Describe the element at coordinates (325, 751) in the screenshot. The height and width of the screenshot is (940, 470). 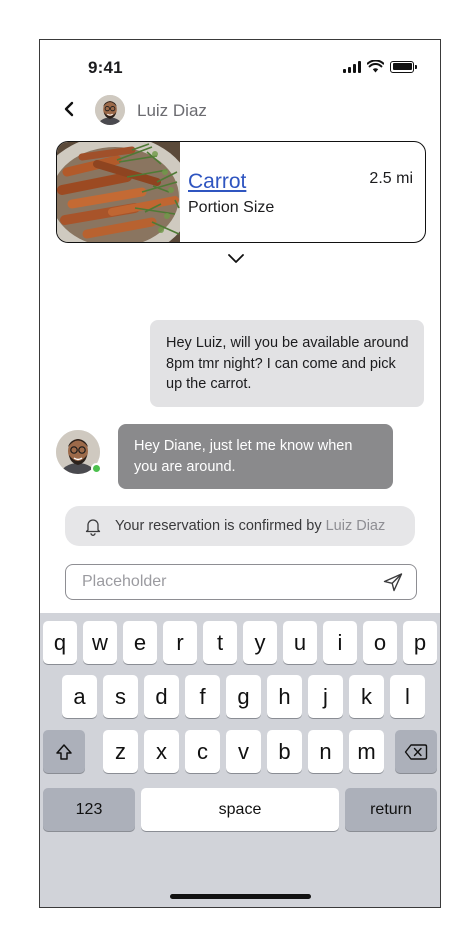
I see `key-n: n` at that location.